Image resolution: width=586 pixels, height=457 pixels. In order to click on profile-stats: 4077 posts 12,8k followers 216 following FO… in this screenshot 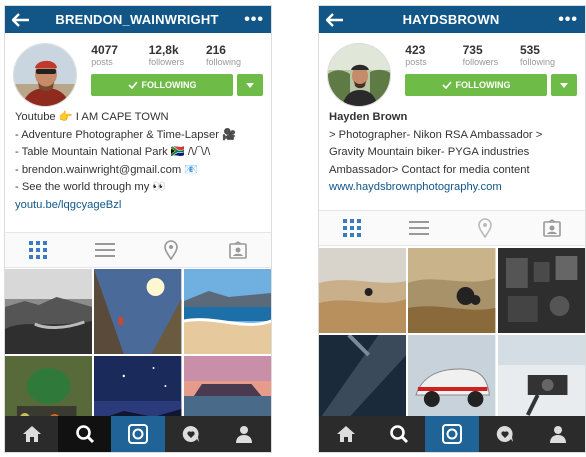, I will do `click(170, 74)`.